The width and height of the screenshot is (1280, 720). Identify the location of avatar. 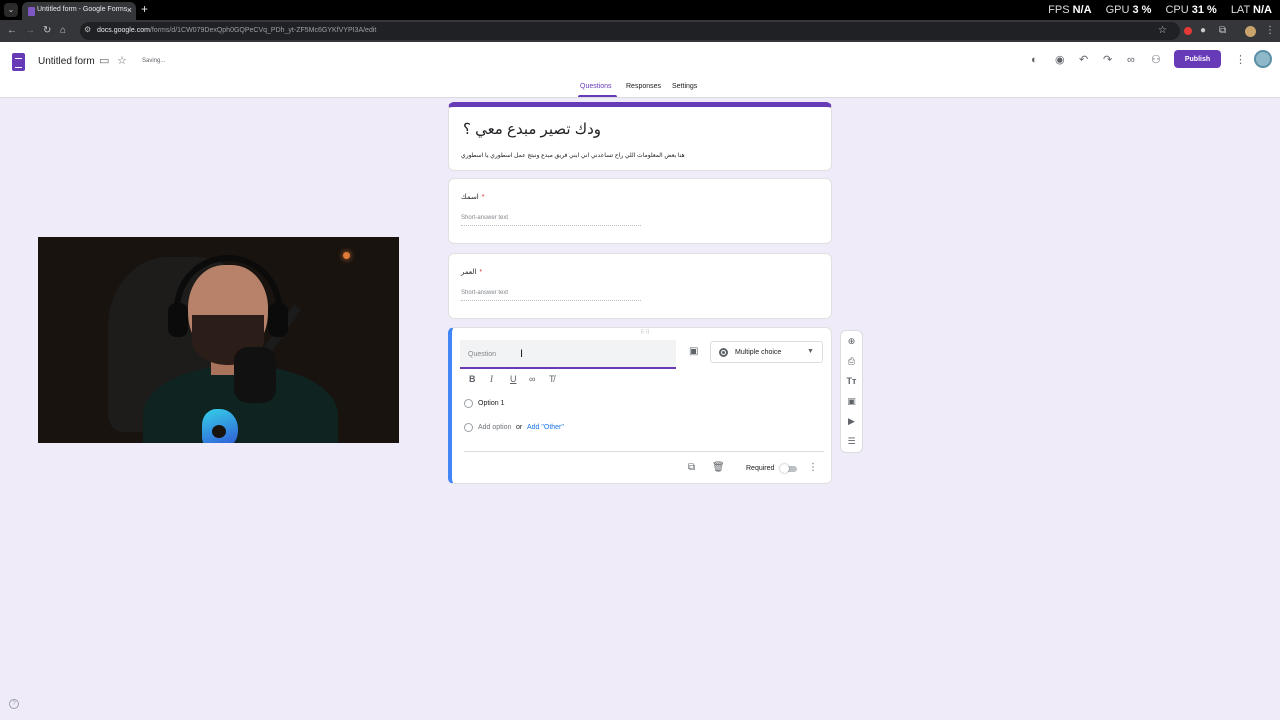
(1263, 59).